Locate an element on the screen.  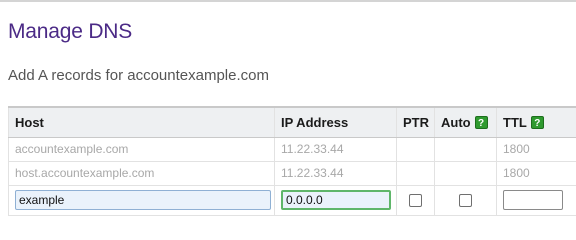
new-host-input is located at coordinates (143, 200).